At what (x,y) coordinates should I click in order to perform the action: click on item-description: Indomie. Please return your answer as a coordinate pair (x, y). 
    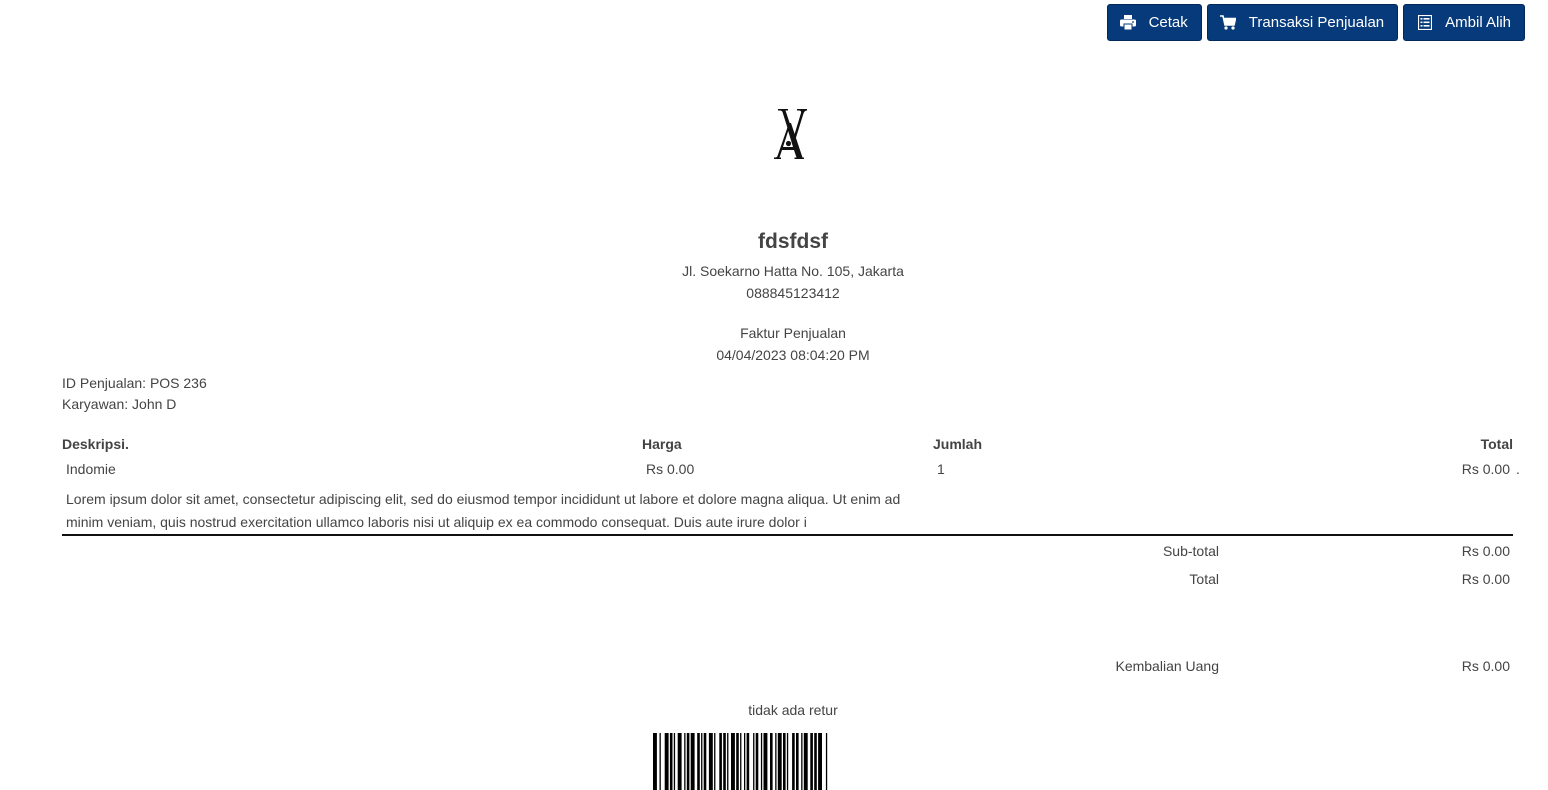
    Looking at the image, I should click on (91, 469).